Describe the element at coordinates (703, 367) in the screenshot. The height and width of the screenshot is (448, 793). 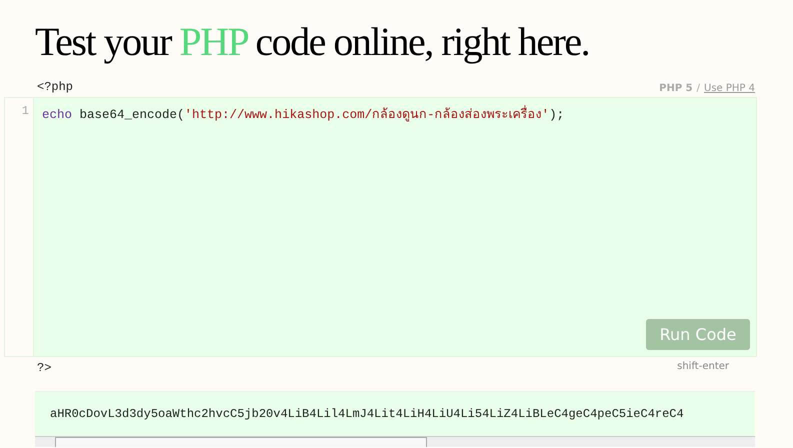
I see `shortcut-hint: shift-enter` at that location.